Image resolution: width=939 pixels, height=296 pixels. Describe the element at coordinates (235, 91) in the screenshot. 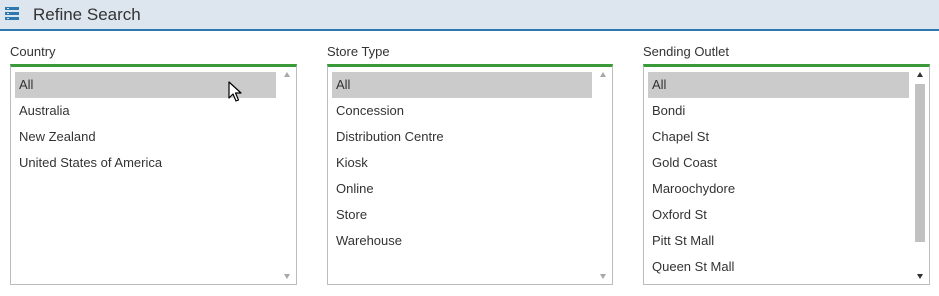

I see `mouse-pointer-icon` at that location.